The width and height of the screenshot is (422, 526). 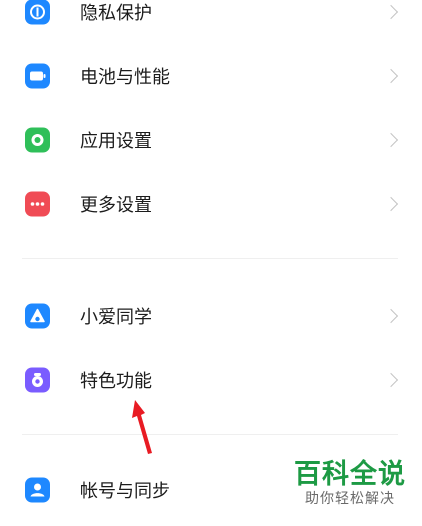 What do you see at coordinates (37, 140) in the screenshot?
I see `app-settings-icon` at bounding box center [37, 140].